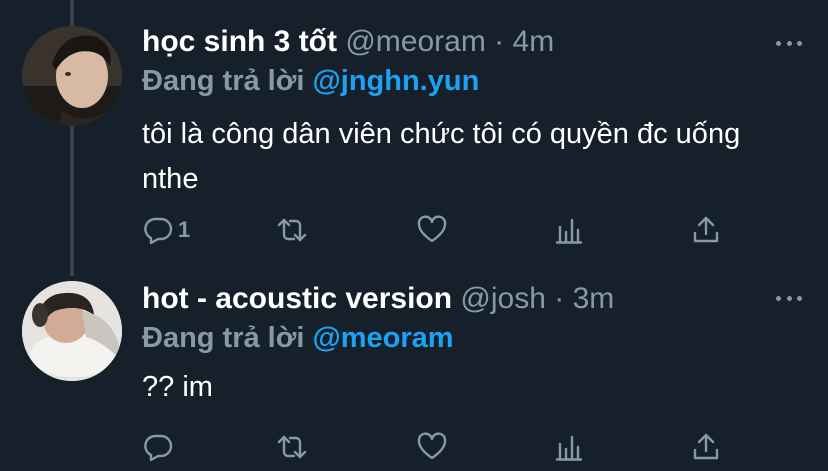 The image size is (828, 471). I want to click on mention-link: @meoram, so click(382, 338).